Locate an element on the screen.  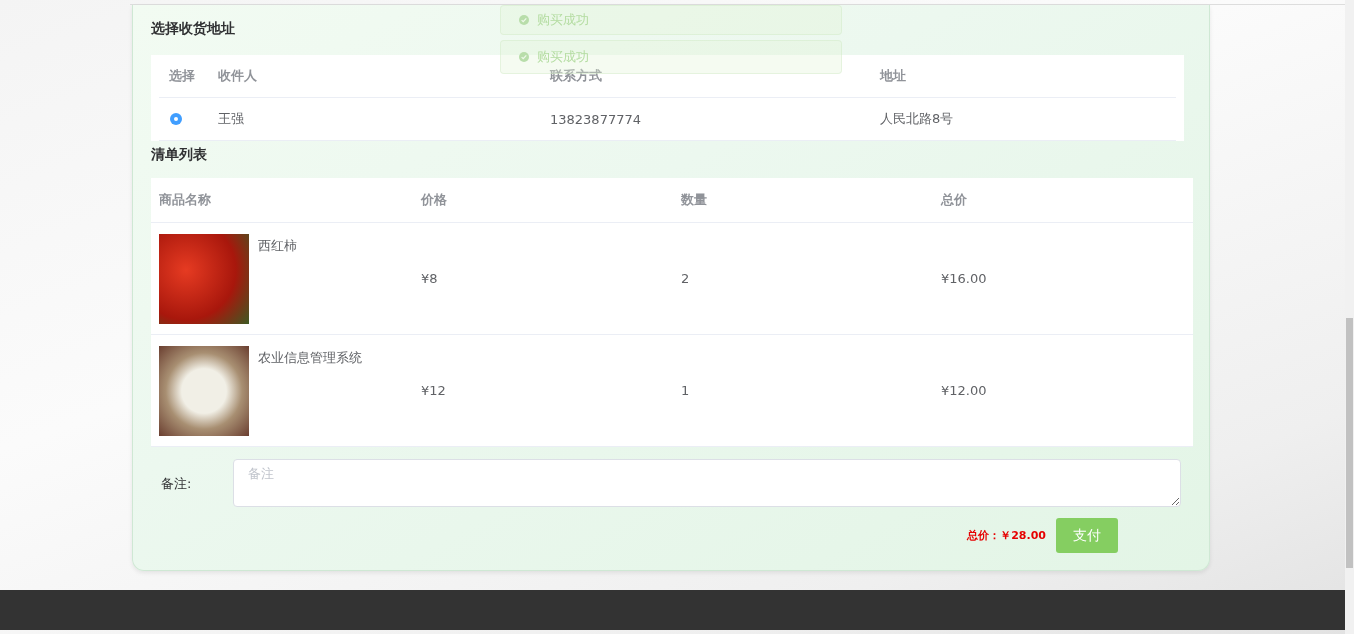
column-header: 地址 is located at coordinates (893, 76).